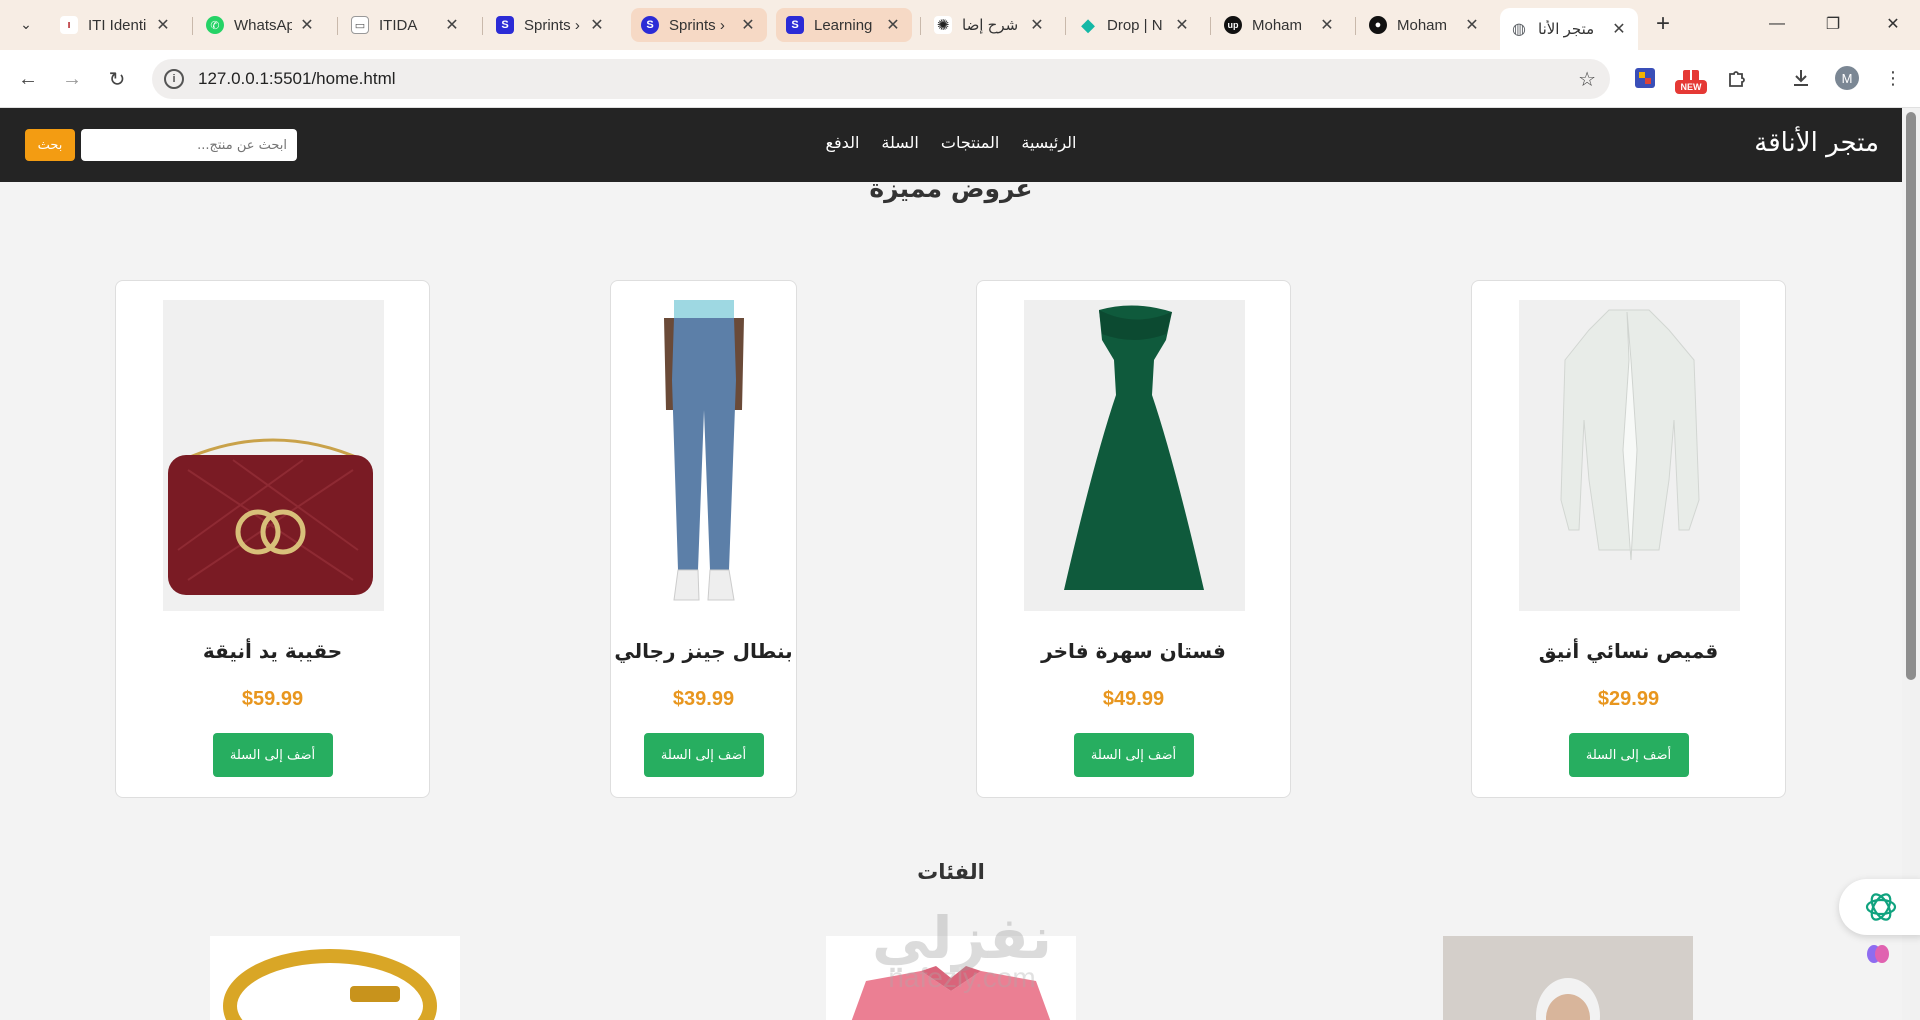 The height and width of the screenshot is (1020, 1920). Describe the element at coordinates (174, 79) in the screenshot. I see `site-info-icon: i` at that location.